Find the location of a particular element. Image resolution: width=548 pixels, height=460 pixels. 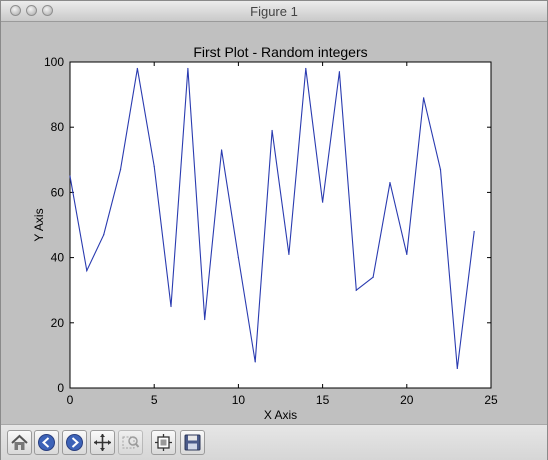

forward-arrow-icon is located at coordinates (74, 442).